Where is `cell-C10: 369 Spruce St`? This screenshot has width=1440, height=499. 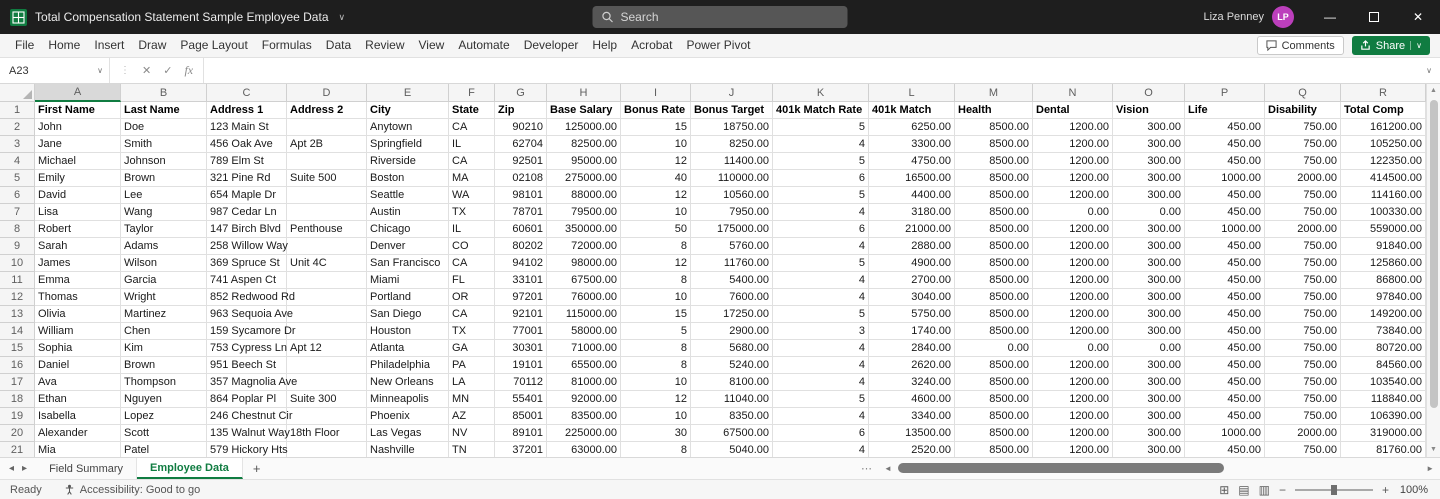 cell-C10: 369 Spruce St is located at coordinates (247, 263).